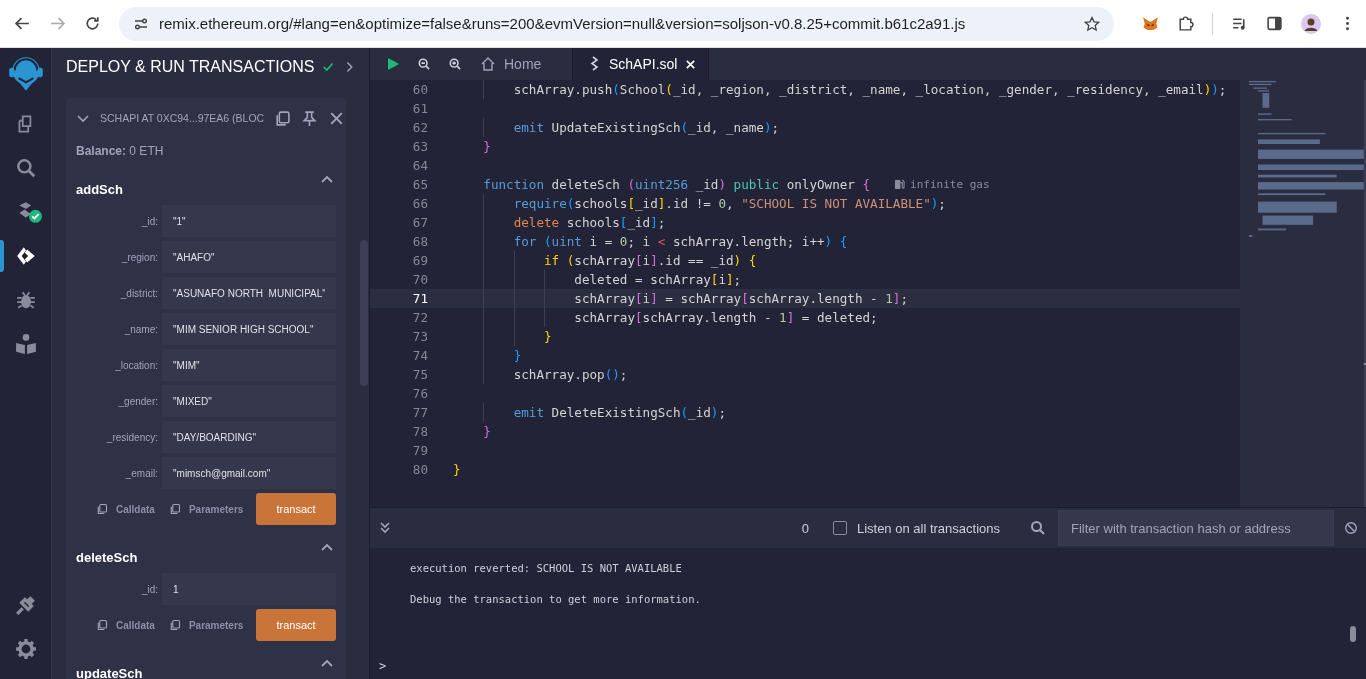 This screenshot has height=679, width=1366. Describe the element at coordinates (1351, 528) in the screenshot. I see `clear-icon` at that location.